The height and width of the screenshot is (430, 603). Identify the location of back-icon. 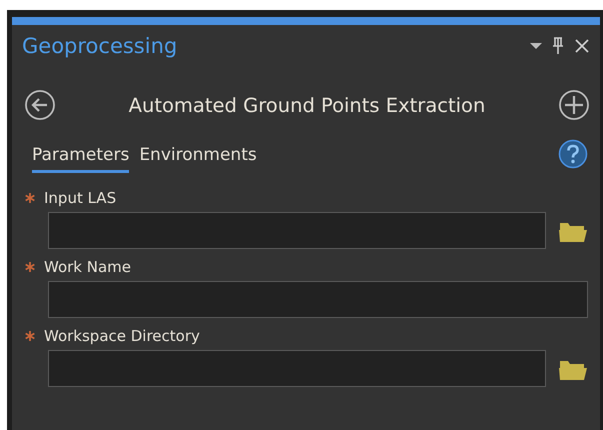
(40, 105).